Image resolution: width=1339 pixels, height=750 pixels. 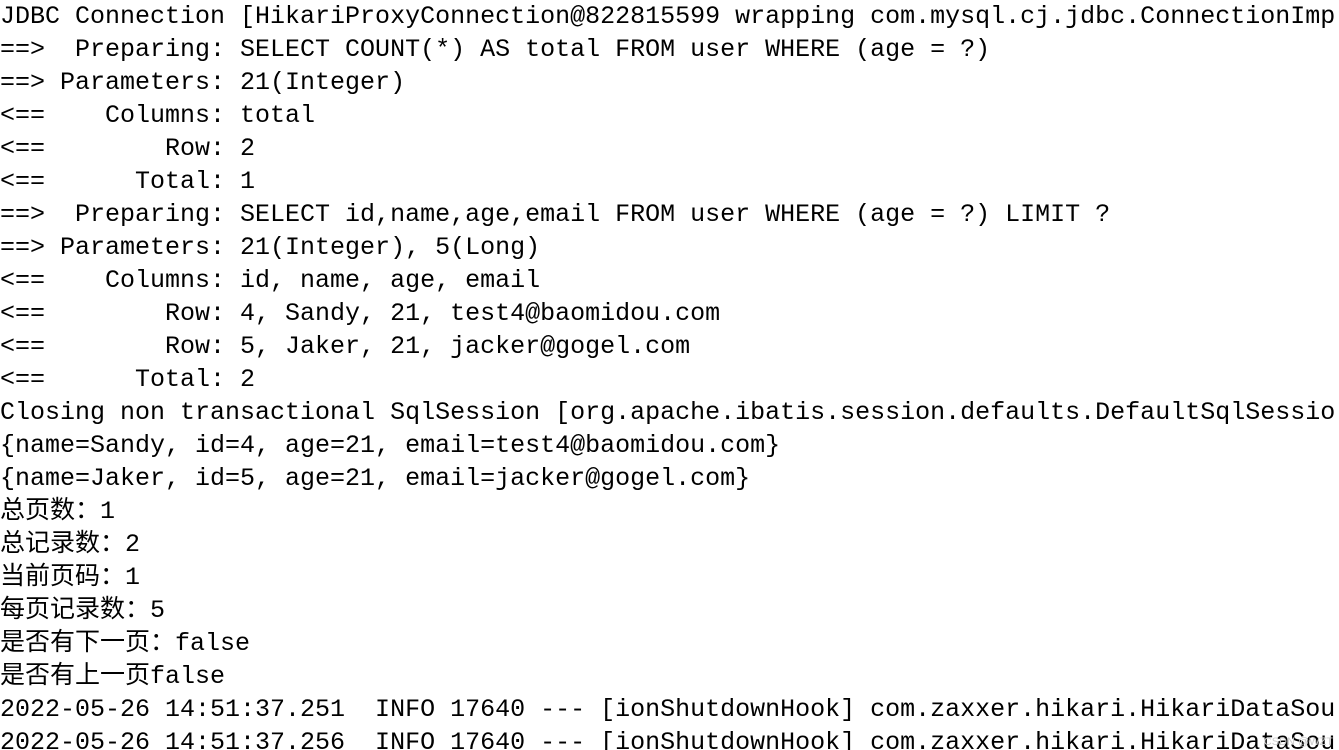 What do you see at coordinates (58, 511) in the screenshot?
I see `log-line: 总页数：1` at bounding box center [58, 511].